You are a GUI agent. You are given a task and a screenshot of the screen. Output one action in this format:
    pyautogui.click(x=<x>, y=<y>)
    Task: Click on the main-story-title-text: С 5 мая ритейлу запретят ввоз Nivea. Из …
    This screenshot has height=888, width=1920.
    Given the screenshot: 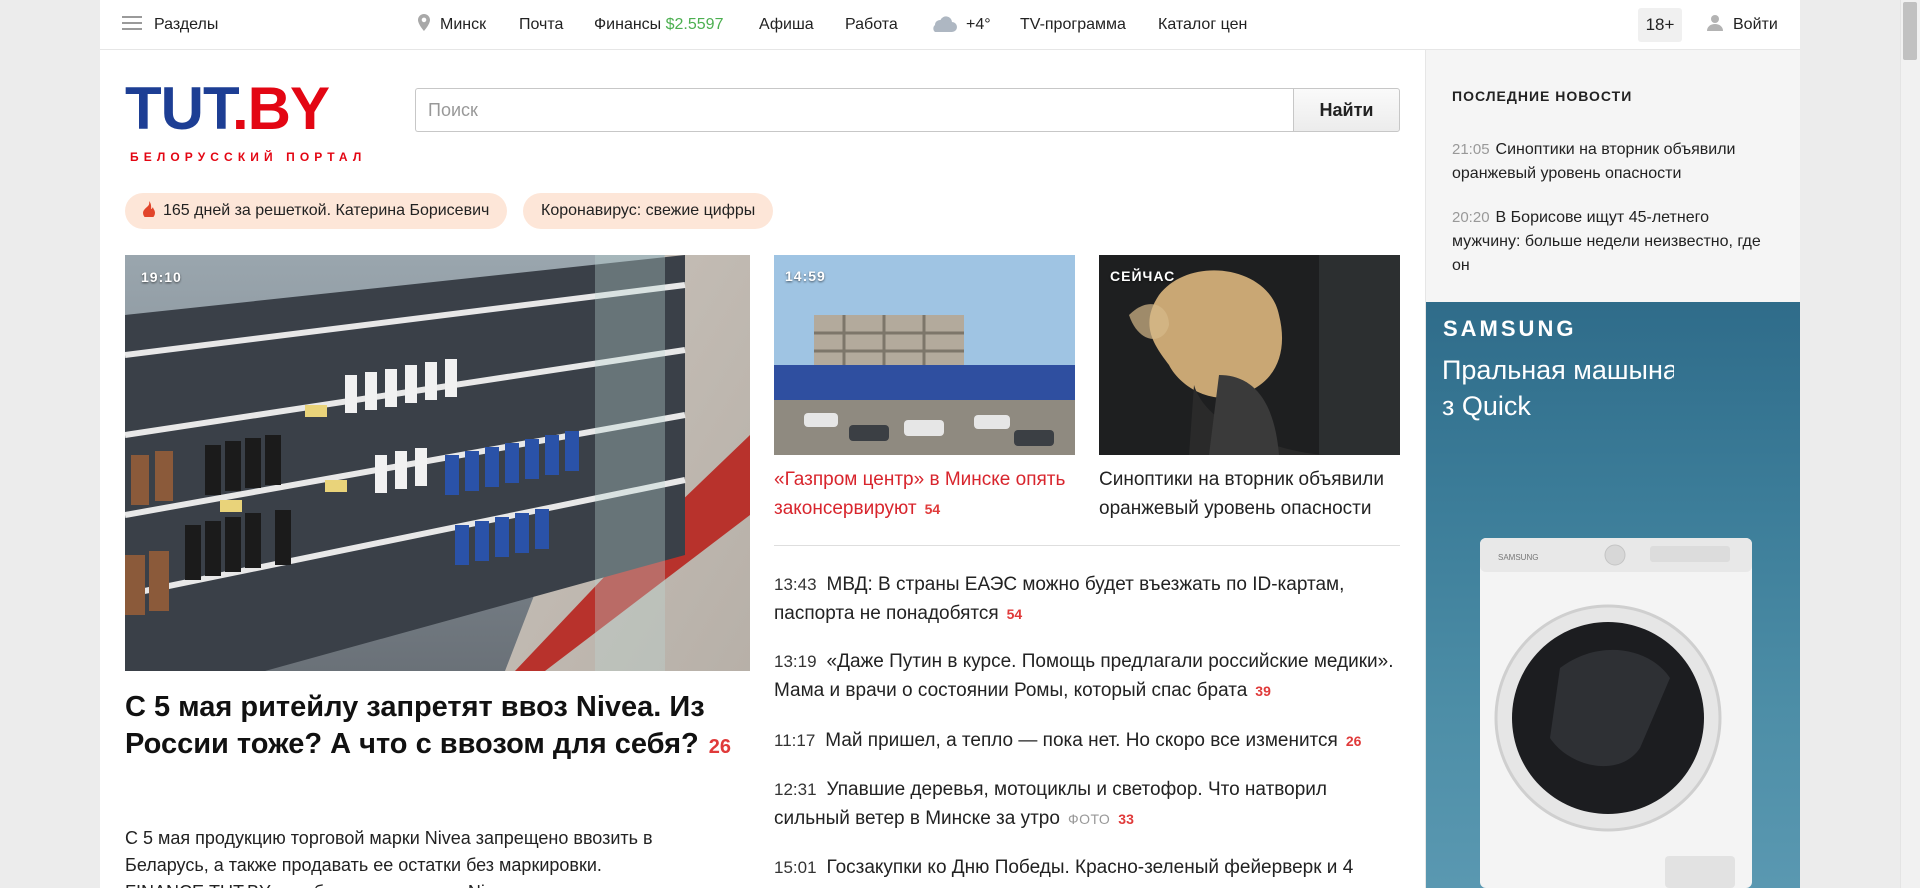 What is the action you would take?
    pyautogui.click(x=415, y=725)
    